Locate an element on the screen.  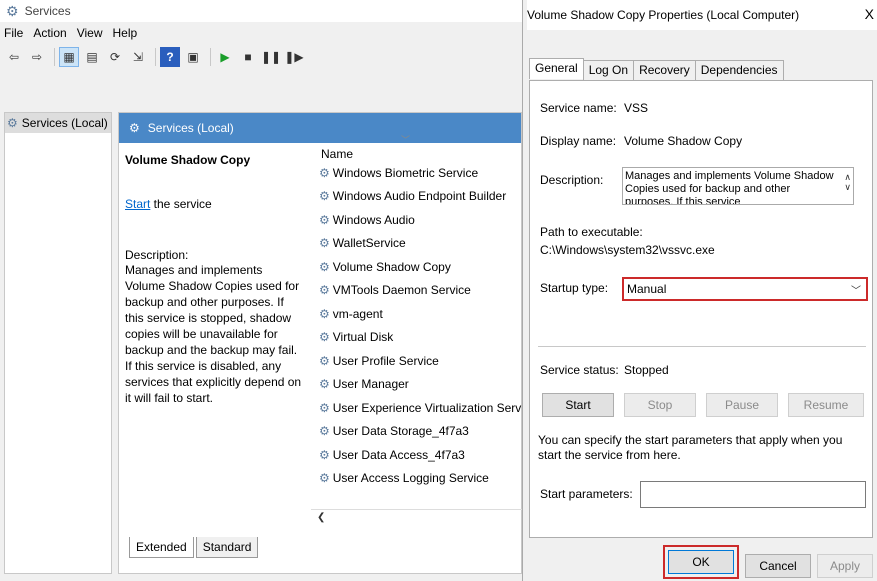
list-item: ⚙ User Data Storage_4f7a3 is located at coordinates (417, 432).